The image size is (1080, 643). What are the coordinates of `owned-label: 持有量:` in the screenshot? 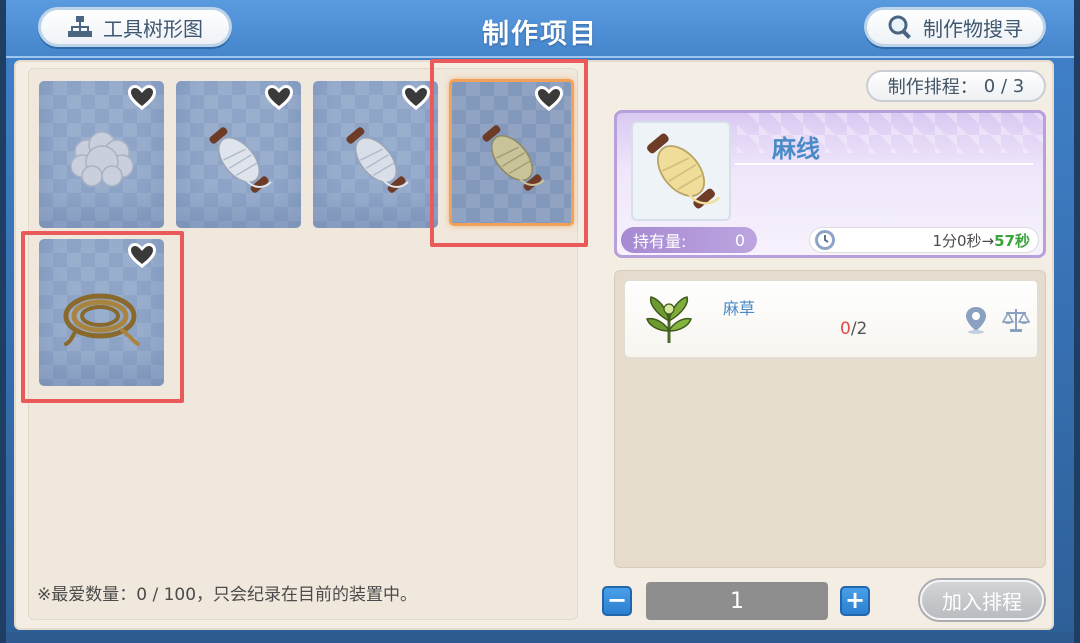 It's located at (660, 241).